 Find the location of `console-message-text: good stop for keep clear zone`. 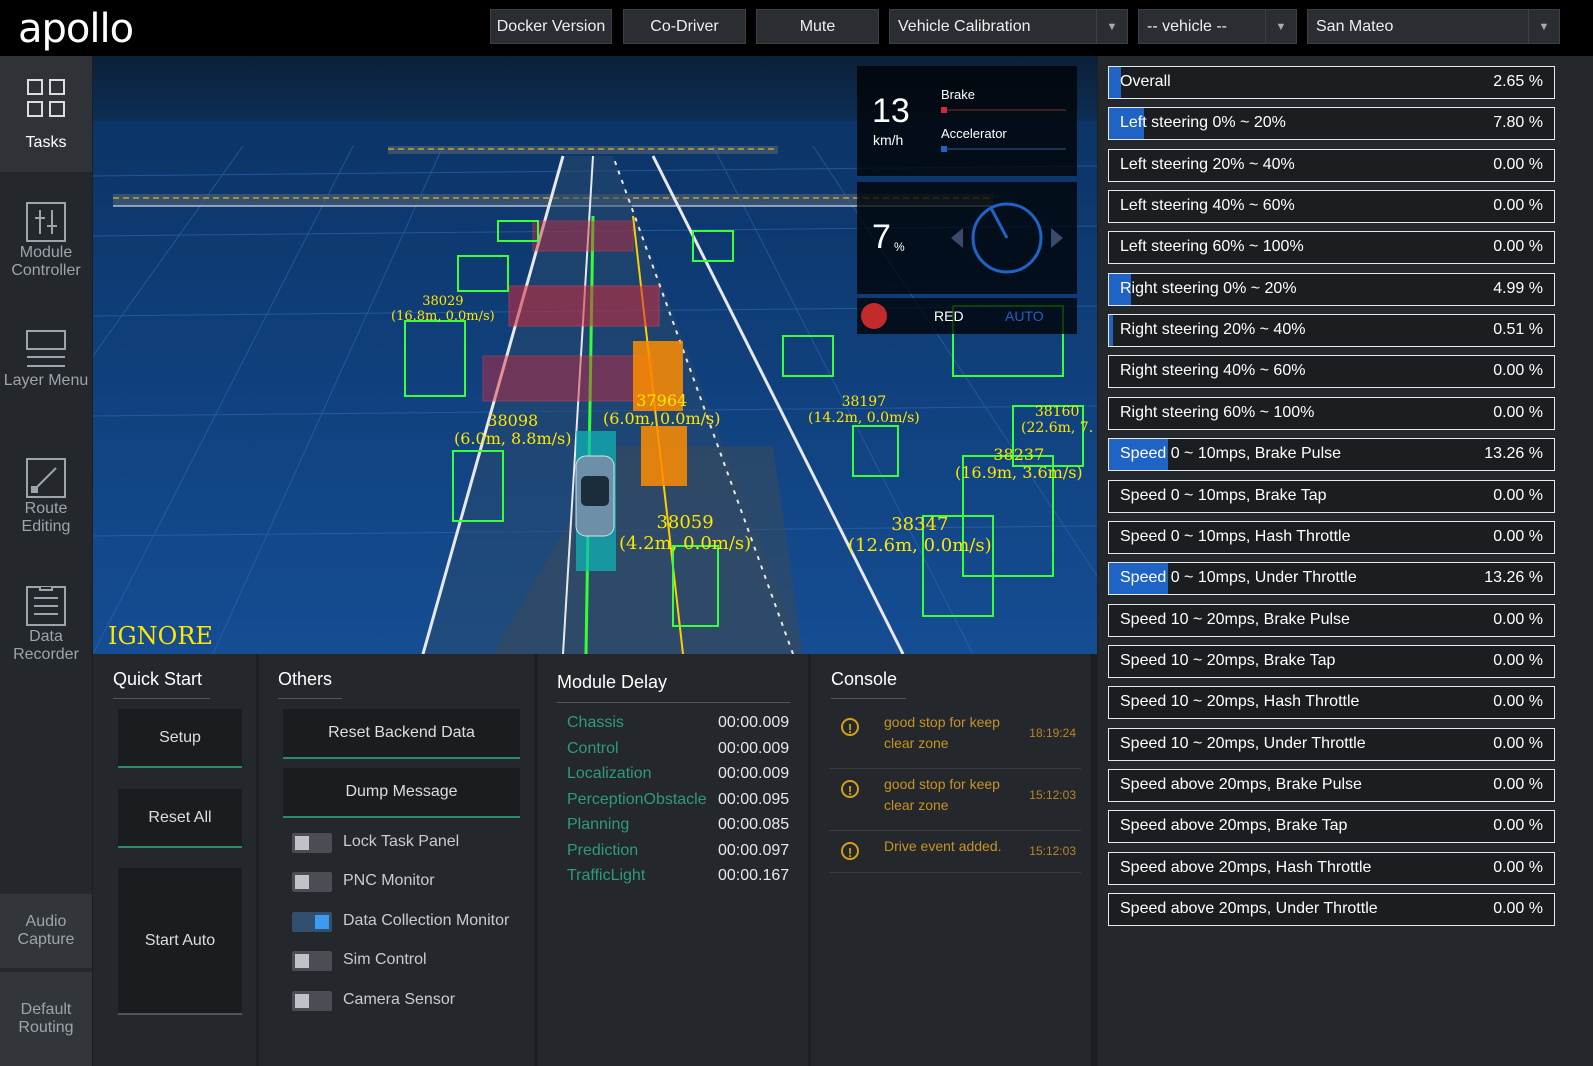

console-message-text: good stop for keep clear zone is located at coordinates (942, 794).